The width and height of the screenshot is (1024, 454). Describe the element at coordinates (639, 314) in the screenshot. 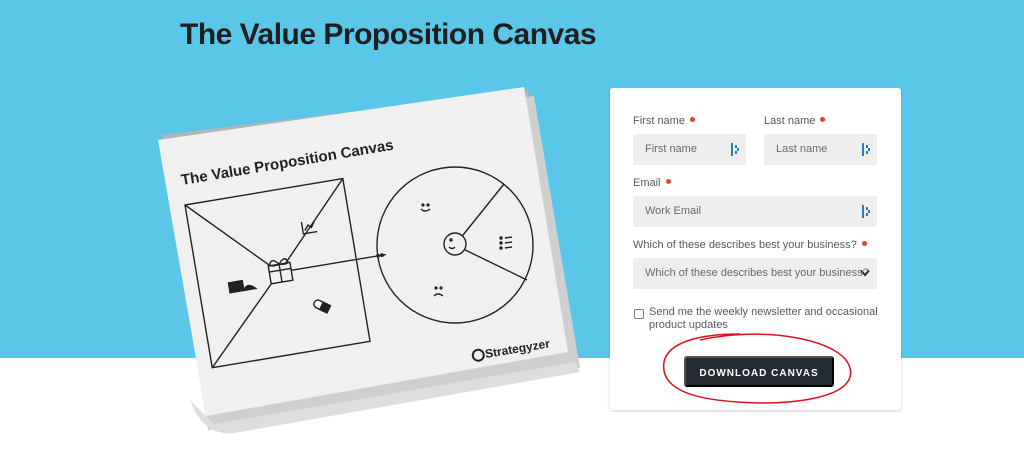

I see `newsletter-checkbox` at that location.